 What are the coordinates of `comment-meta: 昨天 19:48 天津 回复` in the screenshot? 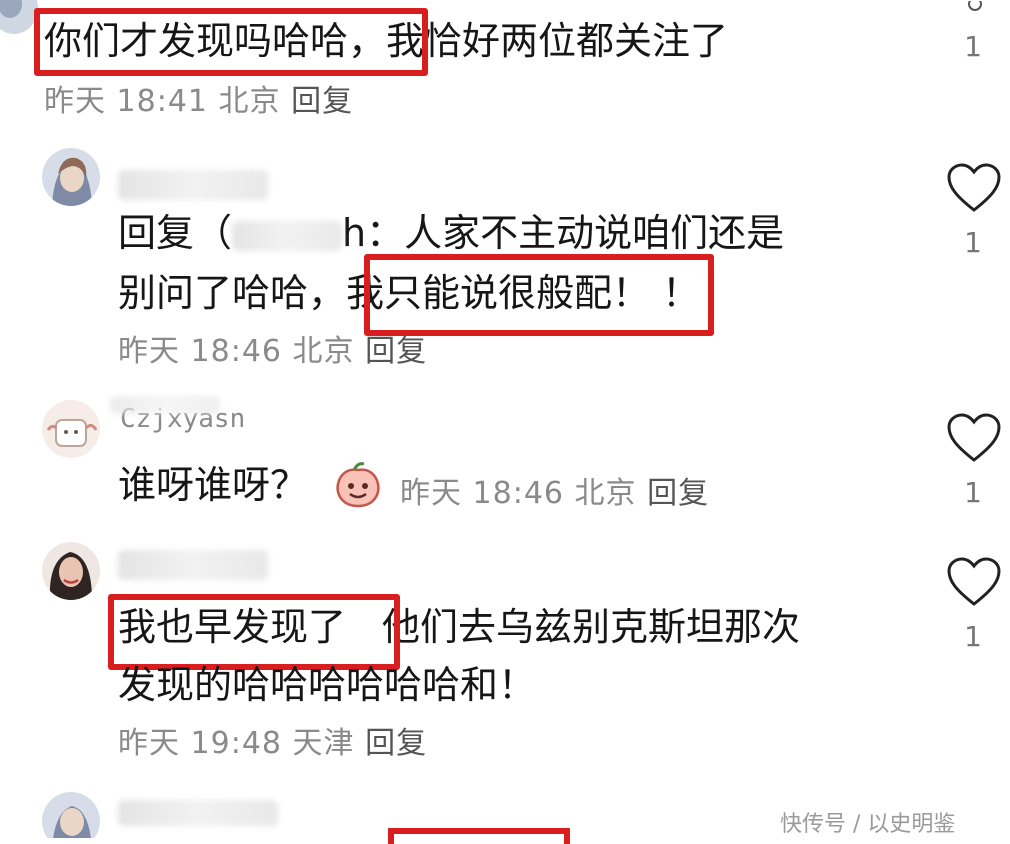 It's located at (272, 740).